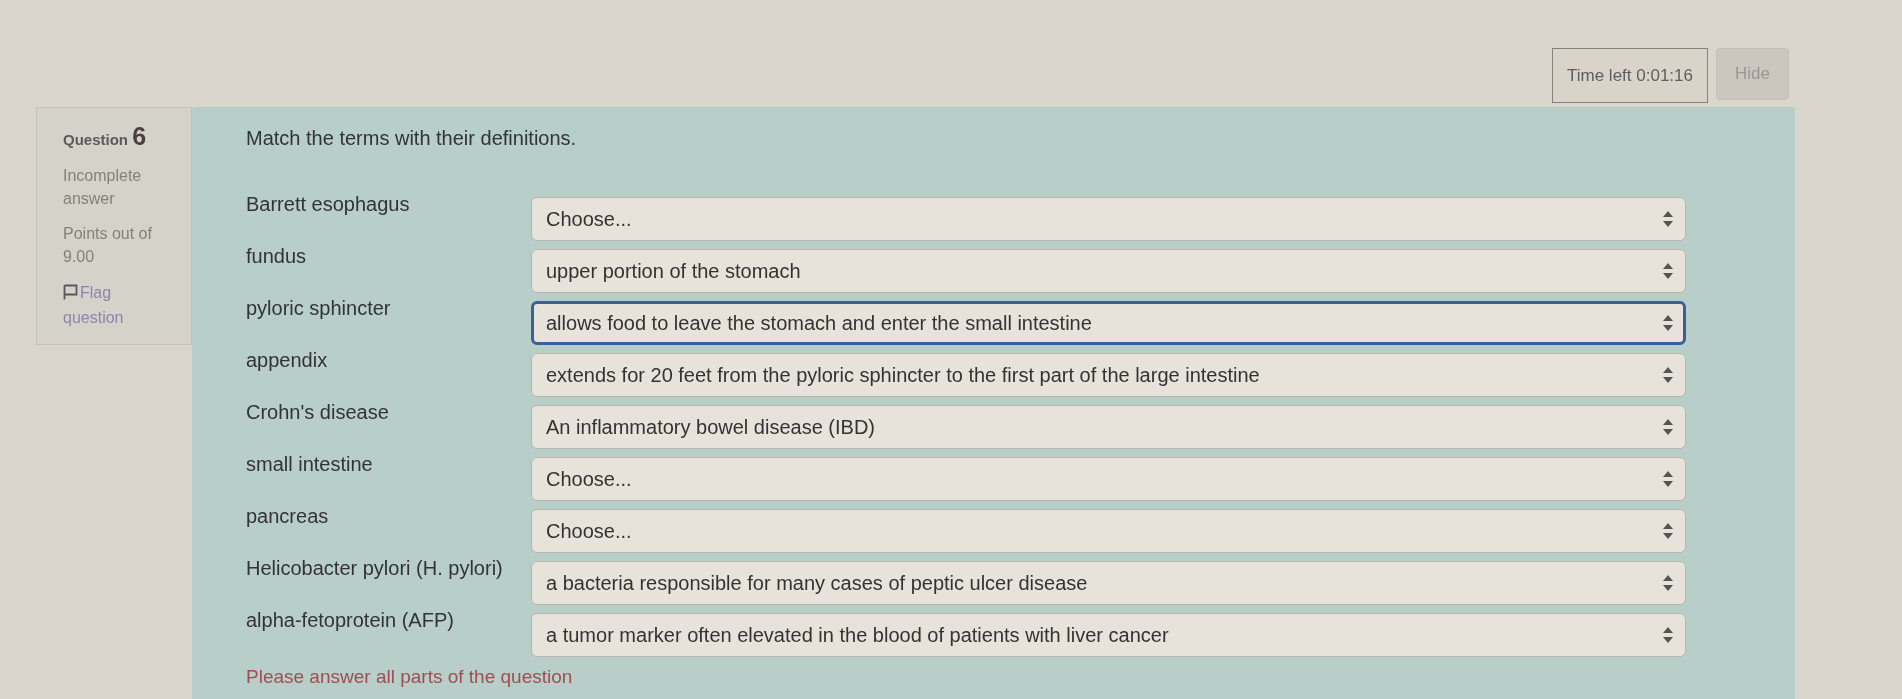  I want to click on term-label: Barrett esophagus, so click(328, 204).